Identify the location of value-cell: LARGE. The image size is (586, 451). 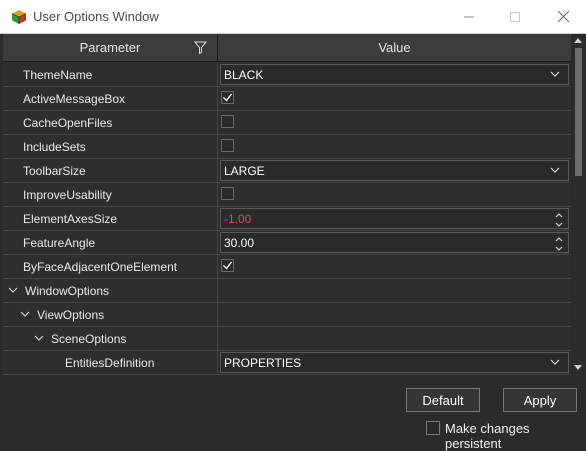
(394, 170).